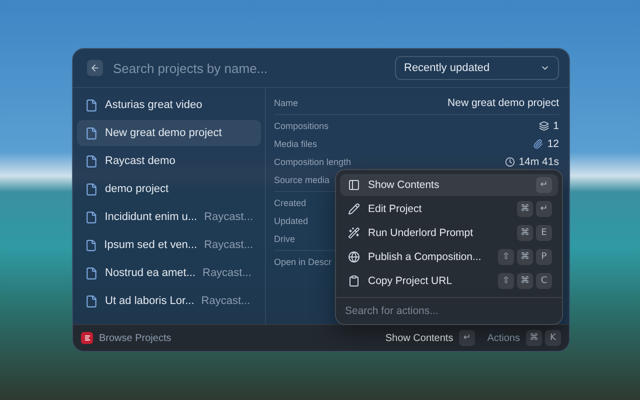  I want to click on keyboard-key: P, so click(544, 257).